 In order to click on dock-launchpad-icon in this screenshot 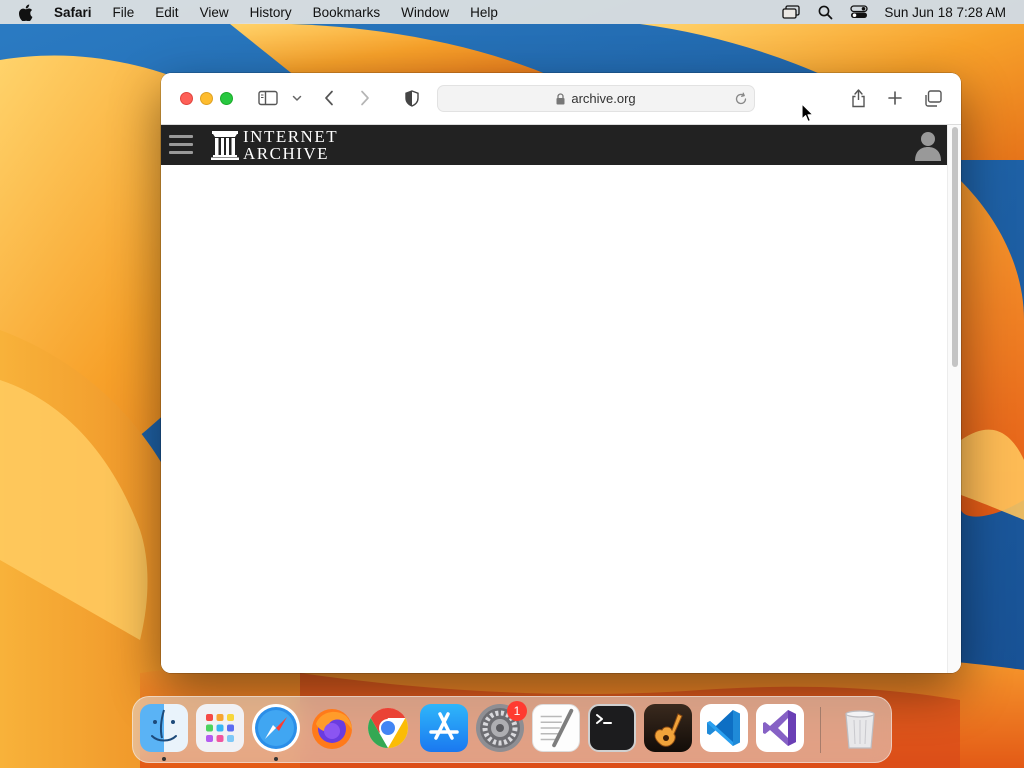, I will do `click(220, 728)`.